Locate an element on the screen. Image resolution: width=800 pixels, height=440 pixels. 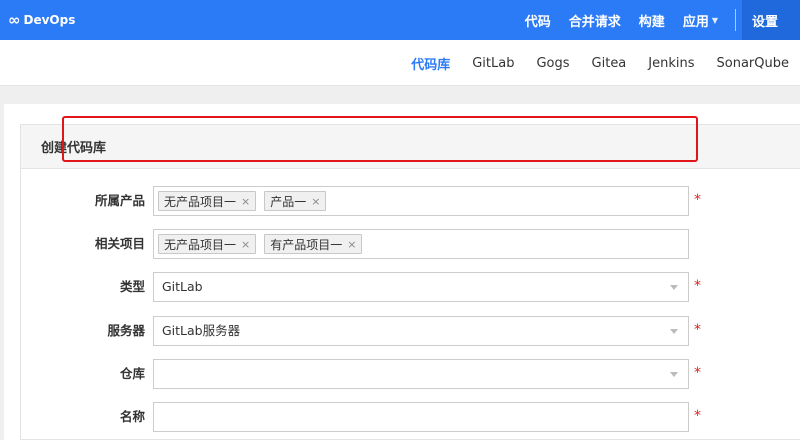
product-label: 所属产品 is located at coordinates (119, 200).